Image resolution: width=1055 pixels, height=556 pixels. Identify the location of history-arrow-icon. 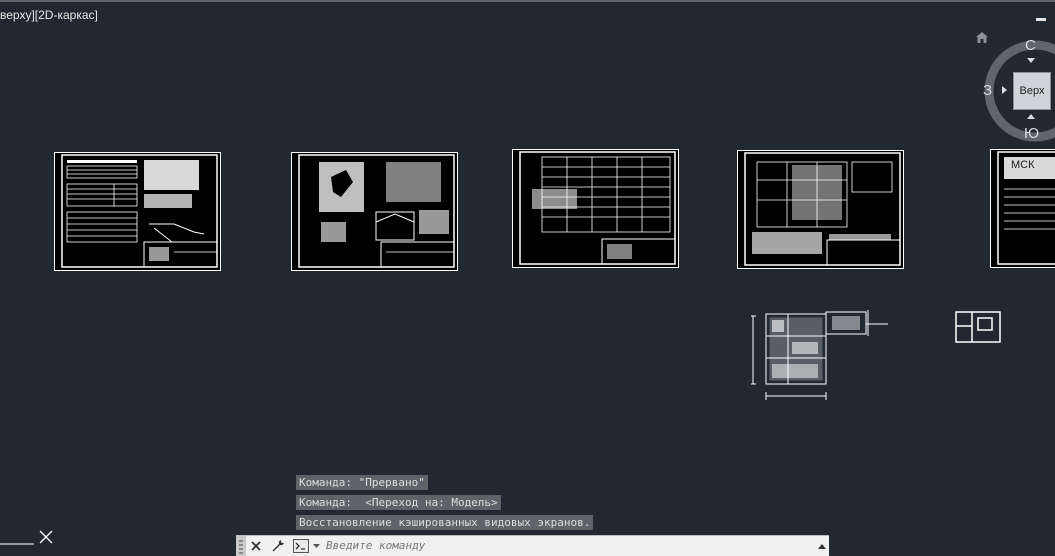
(822, 546).